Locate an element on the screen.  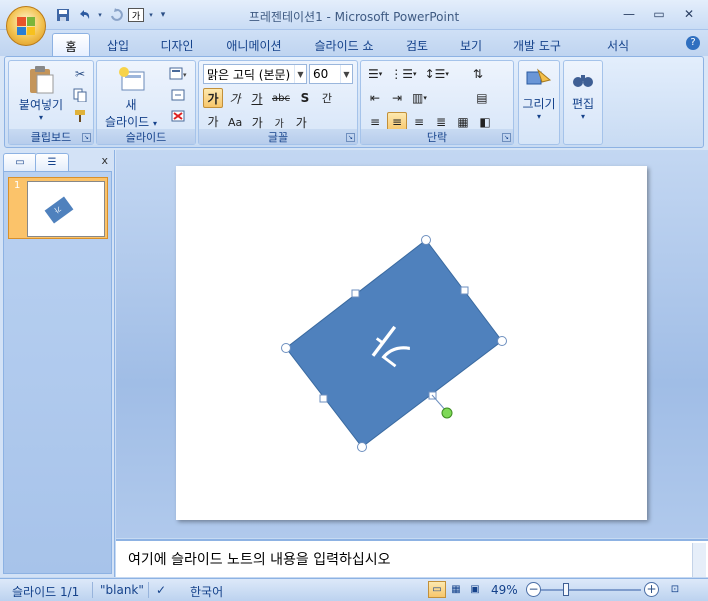
zoom-slider is located at coordinates (591, 589).